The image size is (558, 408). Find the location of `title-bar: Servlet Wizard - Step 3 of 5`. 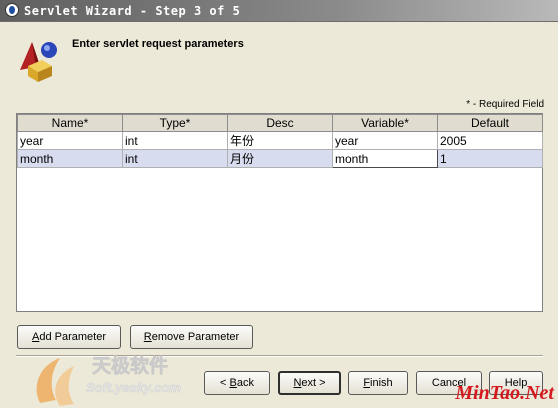

title-bar: Servlet Wizard - Step 3 of 5 is located at coordinates (279, 11).